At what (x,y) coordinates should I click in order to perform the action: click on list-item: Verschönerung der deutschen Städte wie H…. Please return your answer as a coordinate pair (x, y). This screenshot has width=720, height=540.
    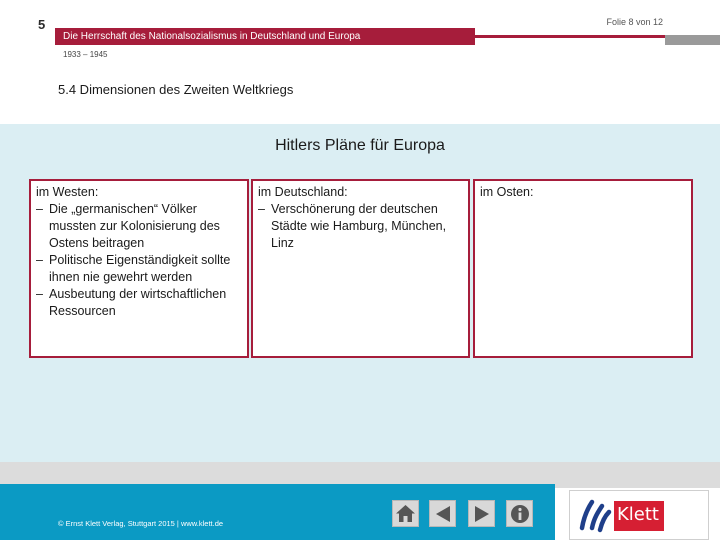
    Looking at the image, I should click on (360, 226).